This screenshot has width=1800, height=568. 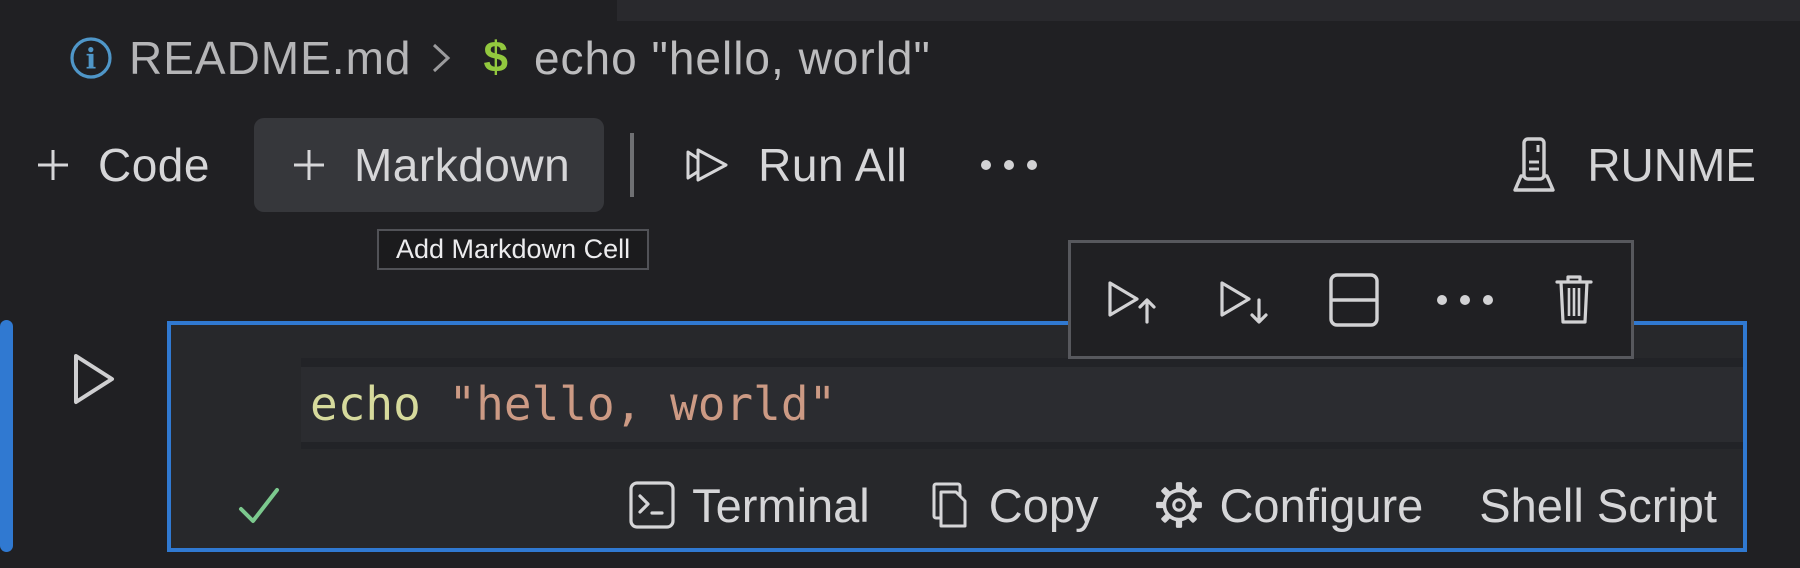 I want to click on breadcrumb-shell-symbol: $, so click(x=495, y=57).